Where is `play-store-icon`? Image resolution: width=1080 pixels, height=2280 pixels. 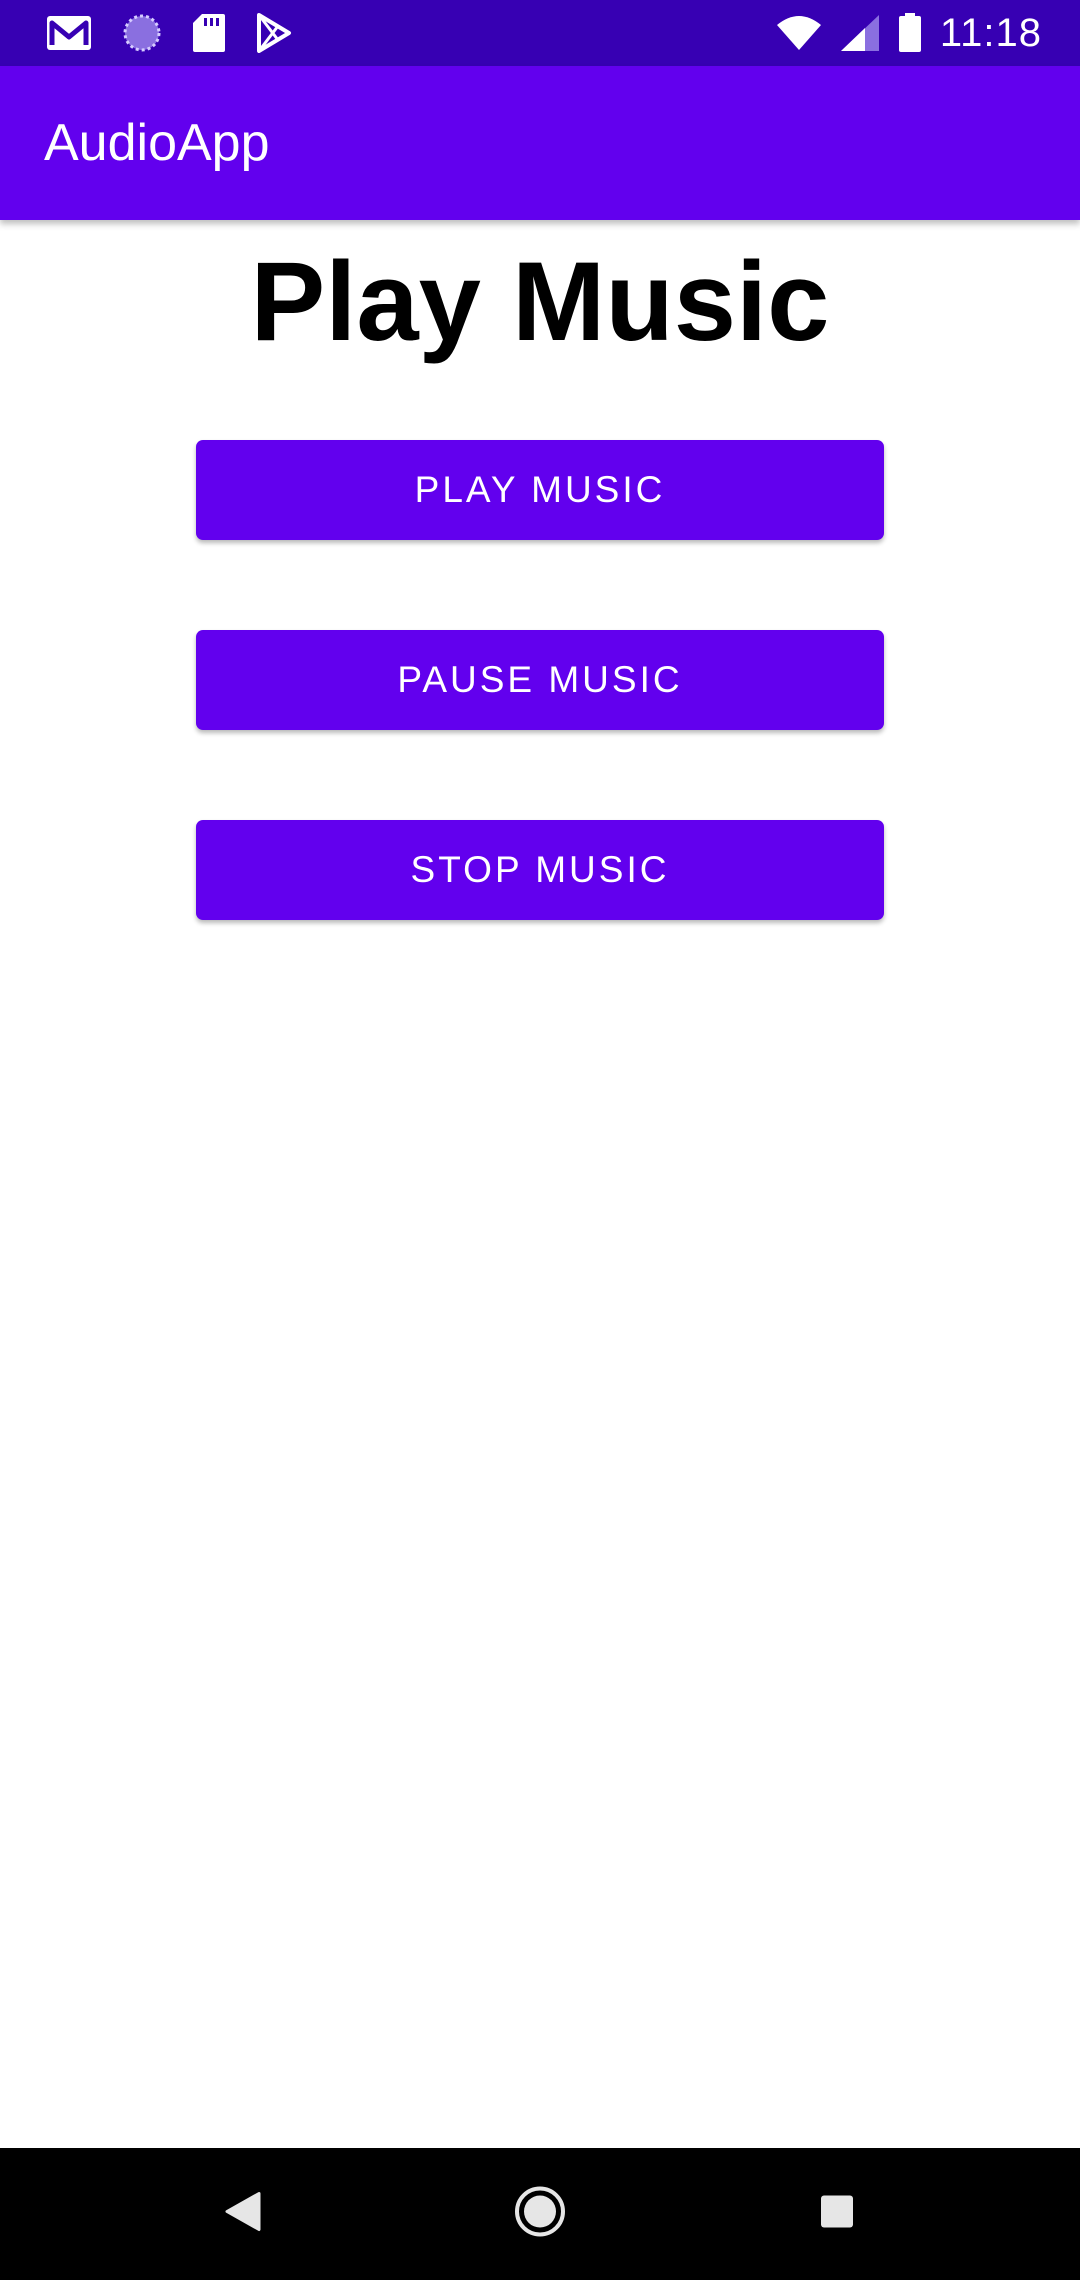
play-store-icon is located at coordinates (274, 33).